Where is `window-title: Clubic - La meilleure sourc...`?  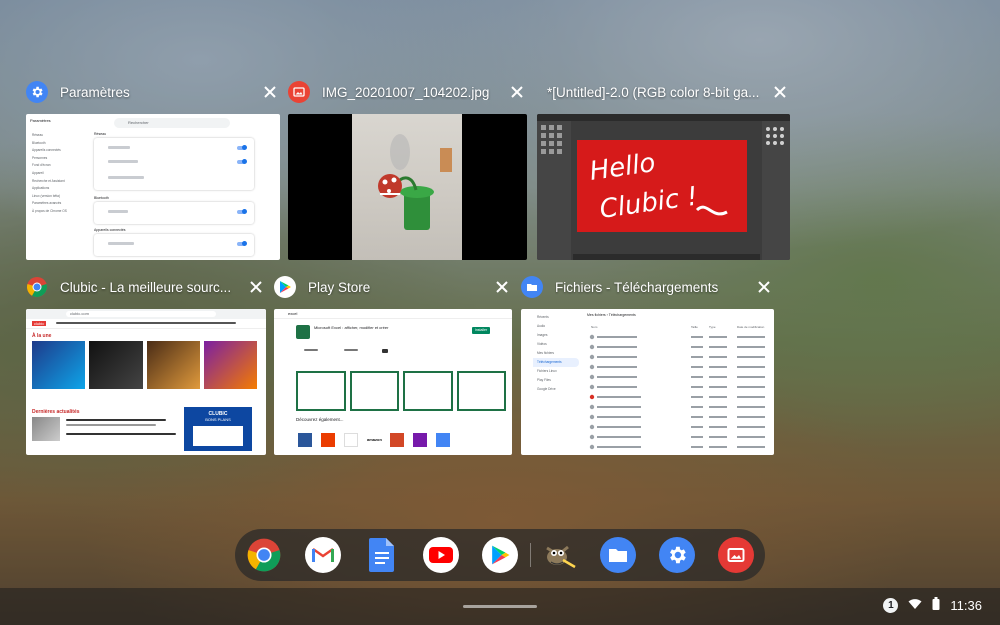 window-title: Clubic - La meilleure sourc... is located at coordinates (146, 287).